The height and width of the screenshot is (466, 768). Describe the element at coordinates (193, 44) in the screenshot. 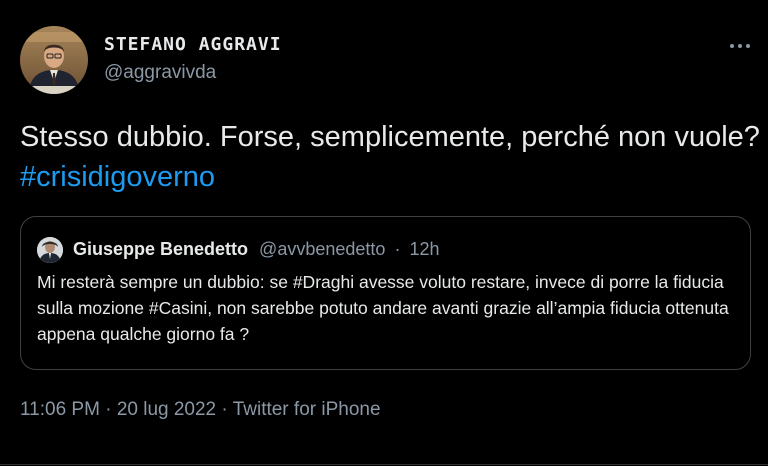

I see `author-name: STEFANO AGGRAVI` at that location.